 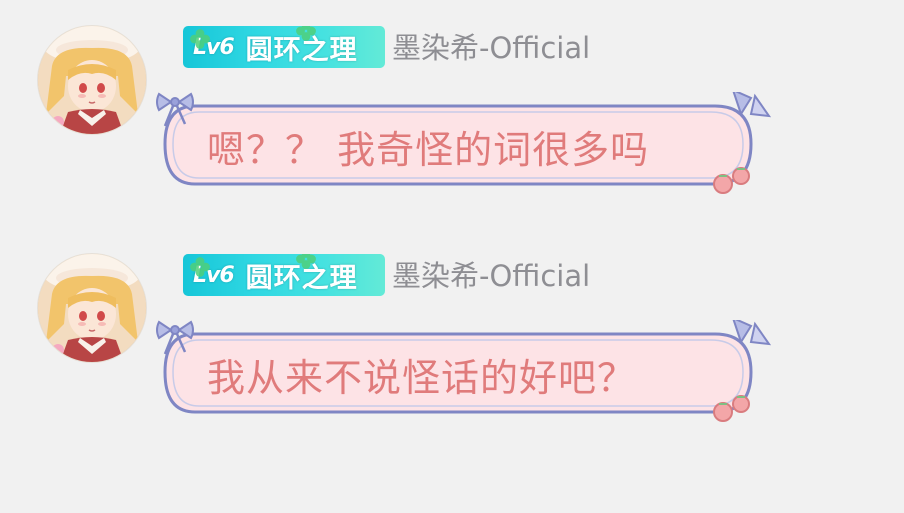 I want to click on message-text: 我从来不说怪话的好吧？, so click(x=422, y=378).